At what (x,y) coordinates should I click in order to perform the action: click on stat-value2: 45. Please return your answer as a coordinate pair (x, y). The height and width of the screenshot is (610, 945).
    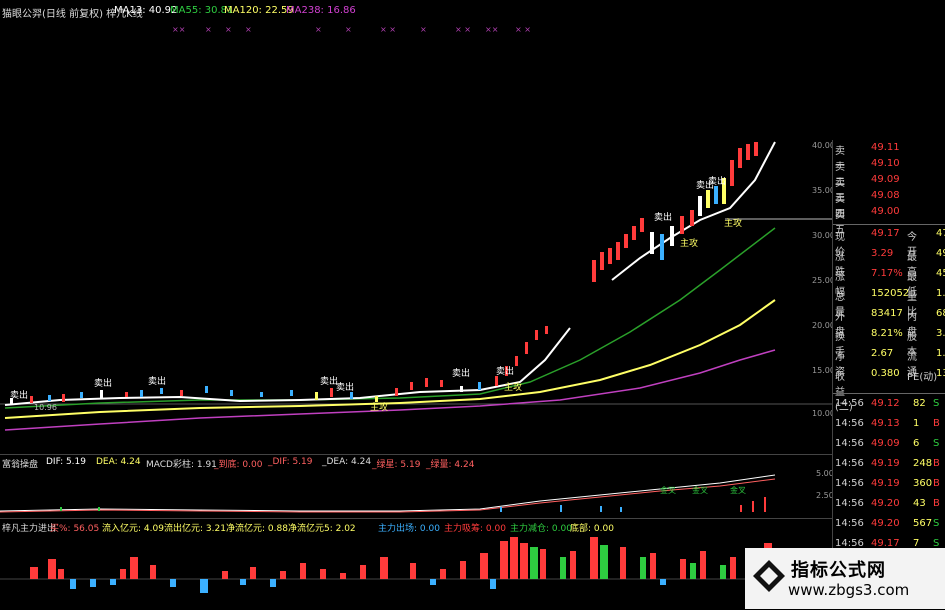
    Looking at the image, I should click on (940, 273).